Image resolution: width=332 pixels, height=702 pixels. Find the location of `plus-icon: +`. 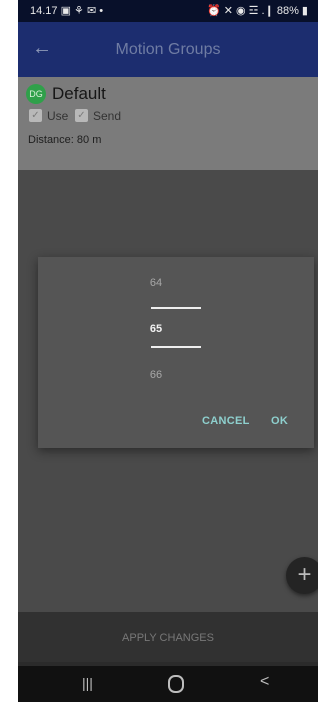

plus-icon: + is located at coordinates (304, 574).